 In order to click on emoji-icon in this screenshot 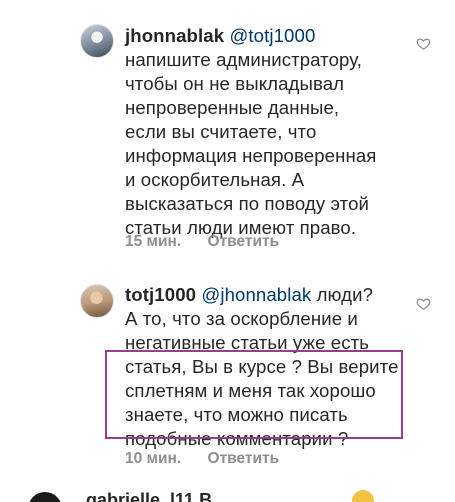, I will do `click(363, 496)`.